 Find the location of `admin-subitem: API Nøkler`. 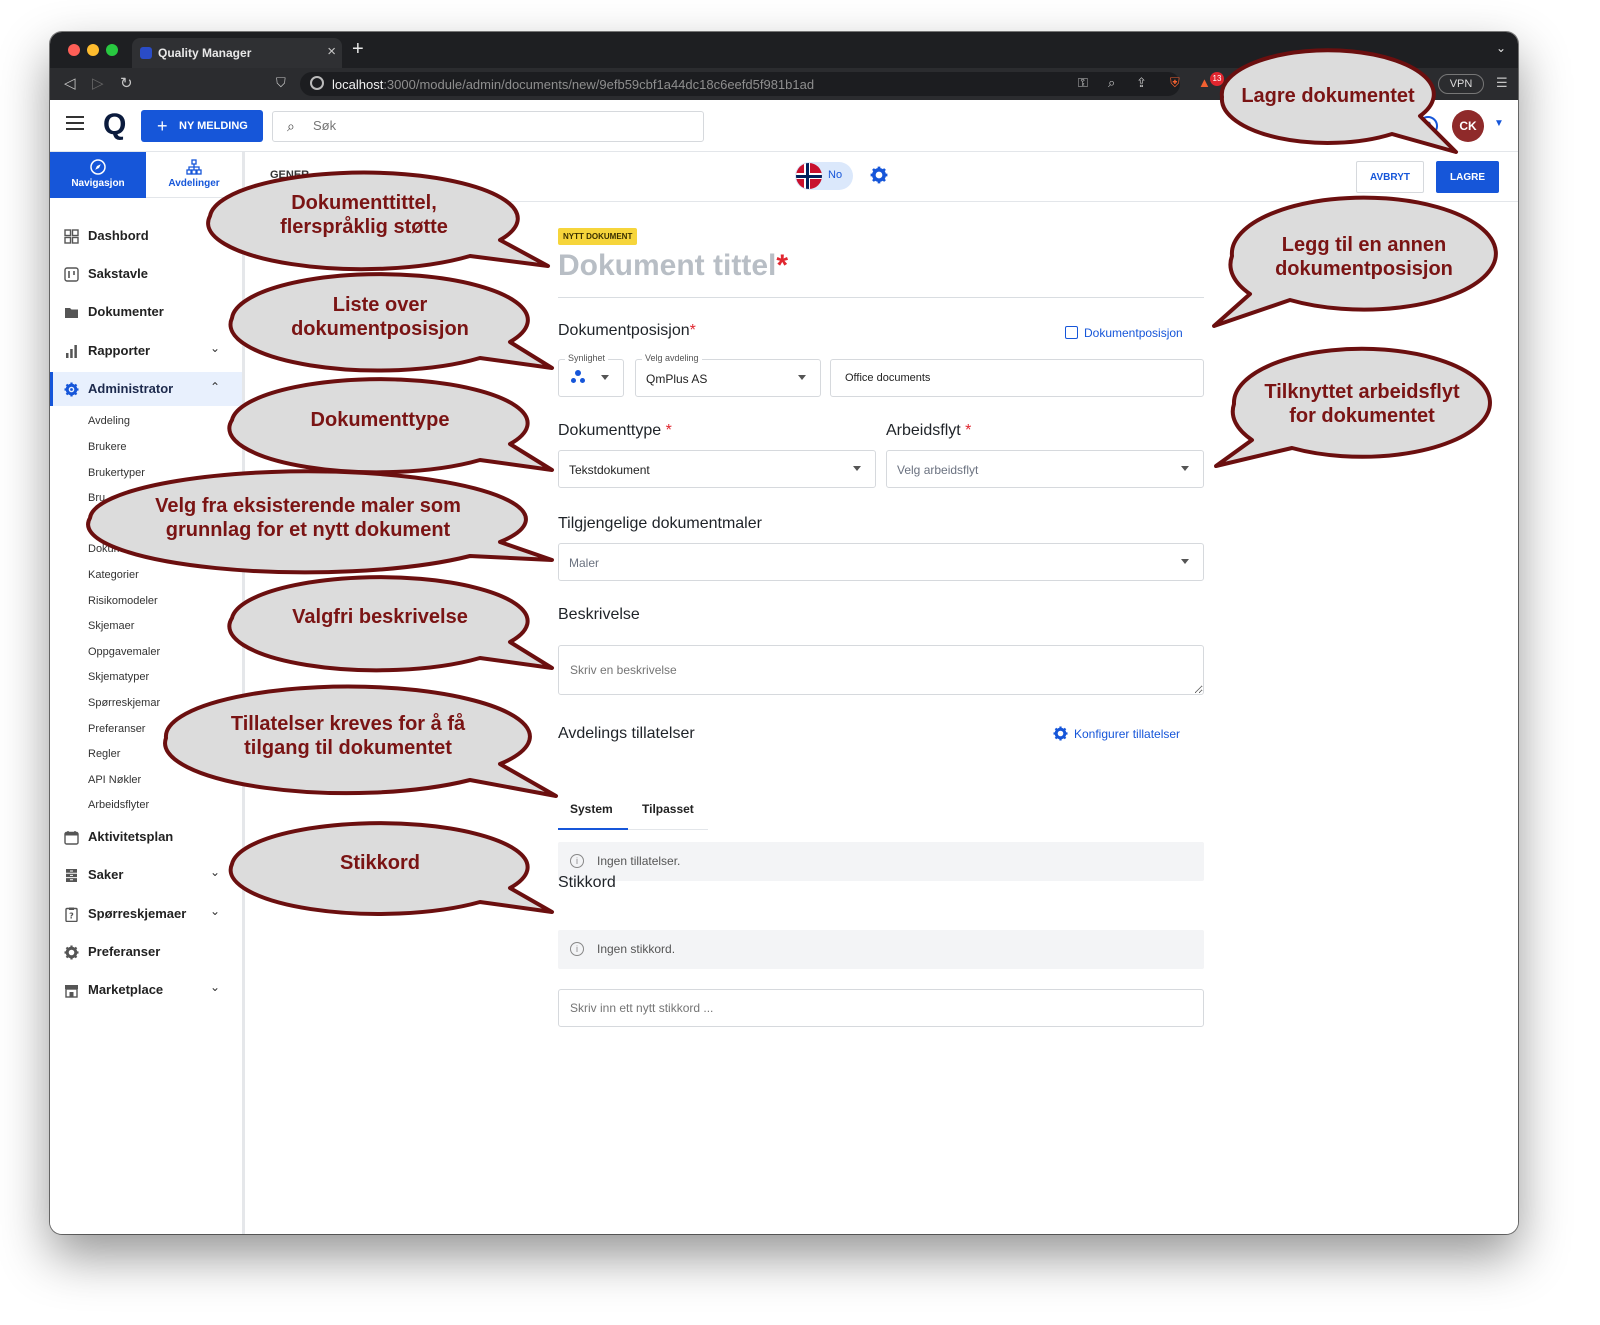

admin-subitem: API Nøkler is located at coordinates (114, 780).